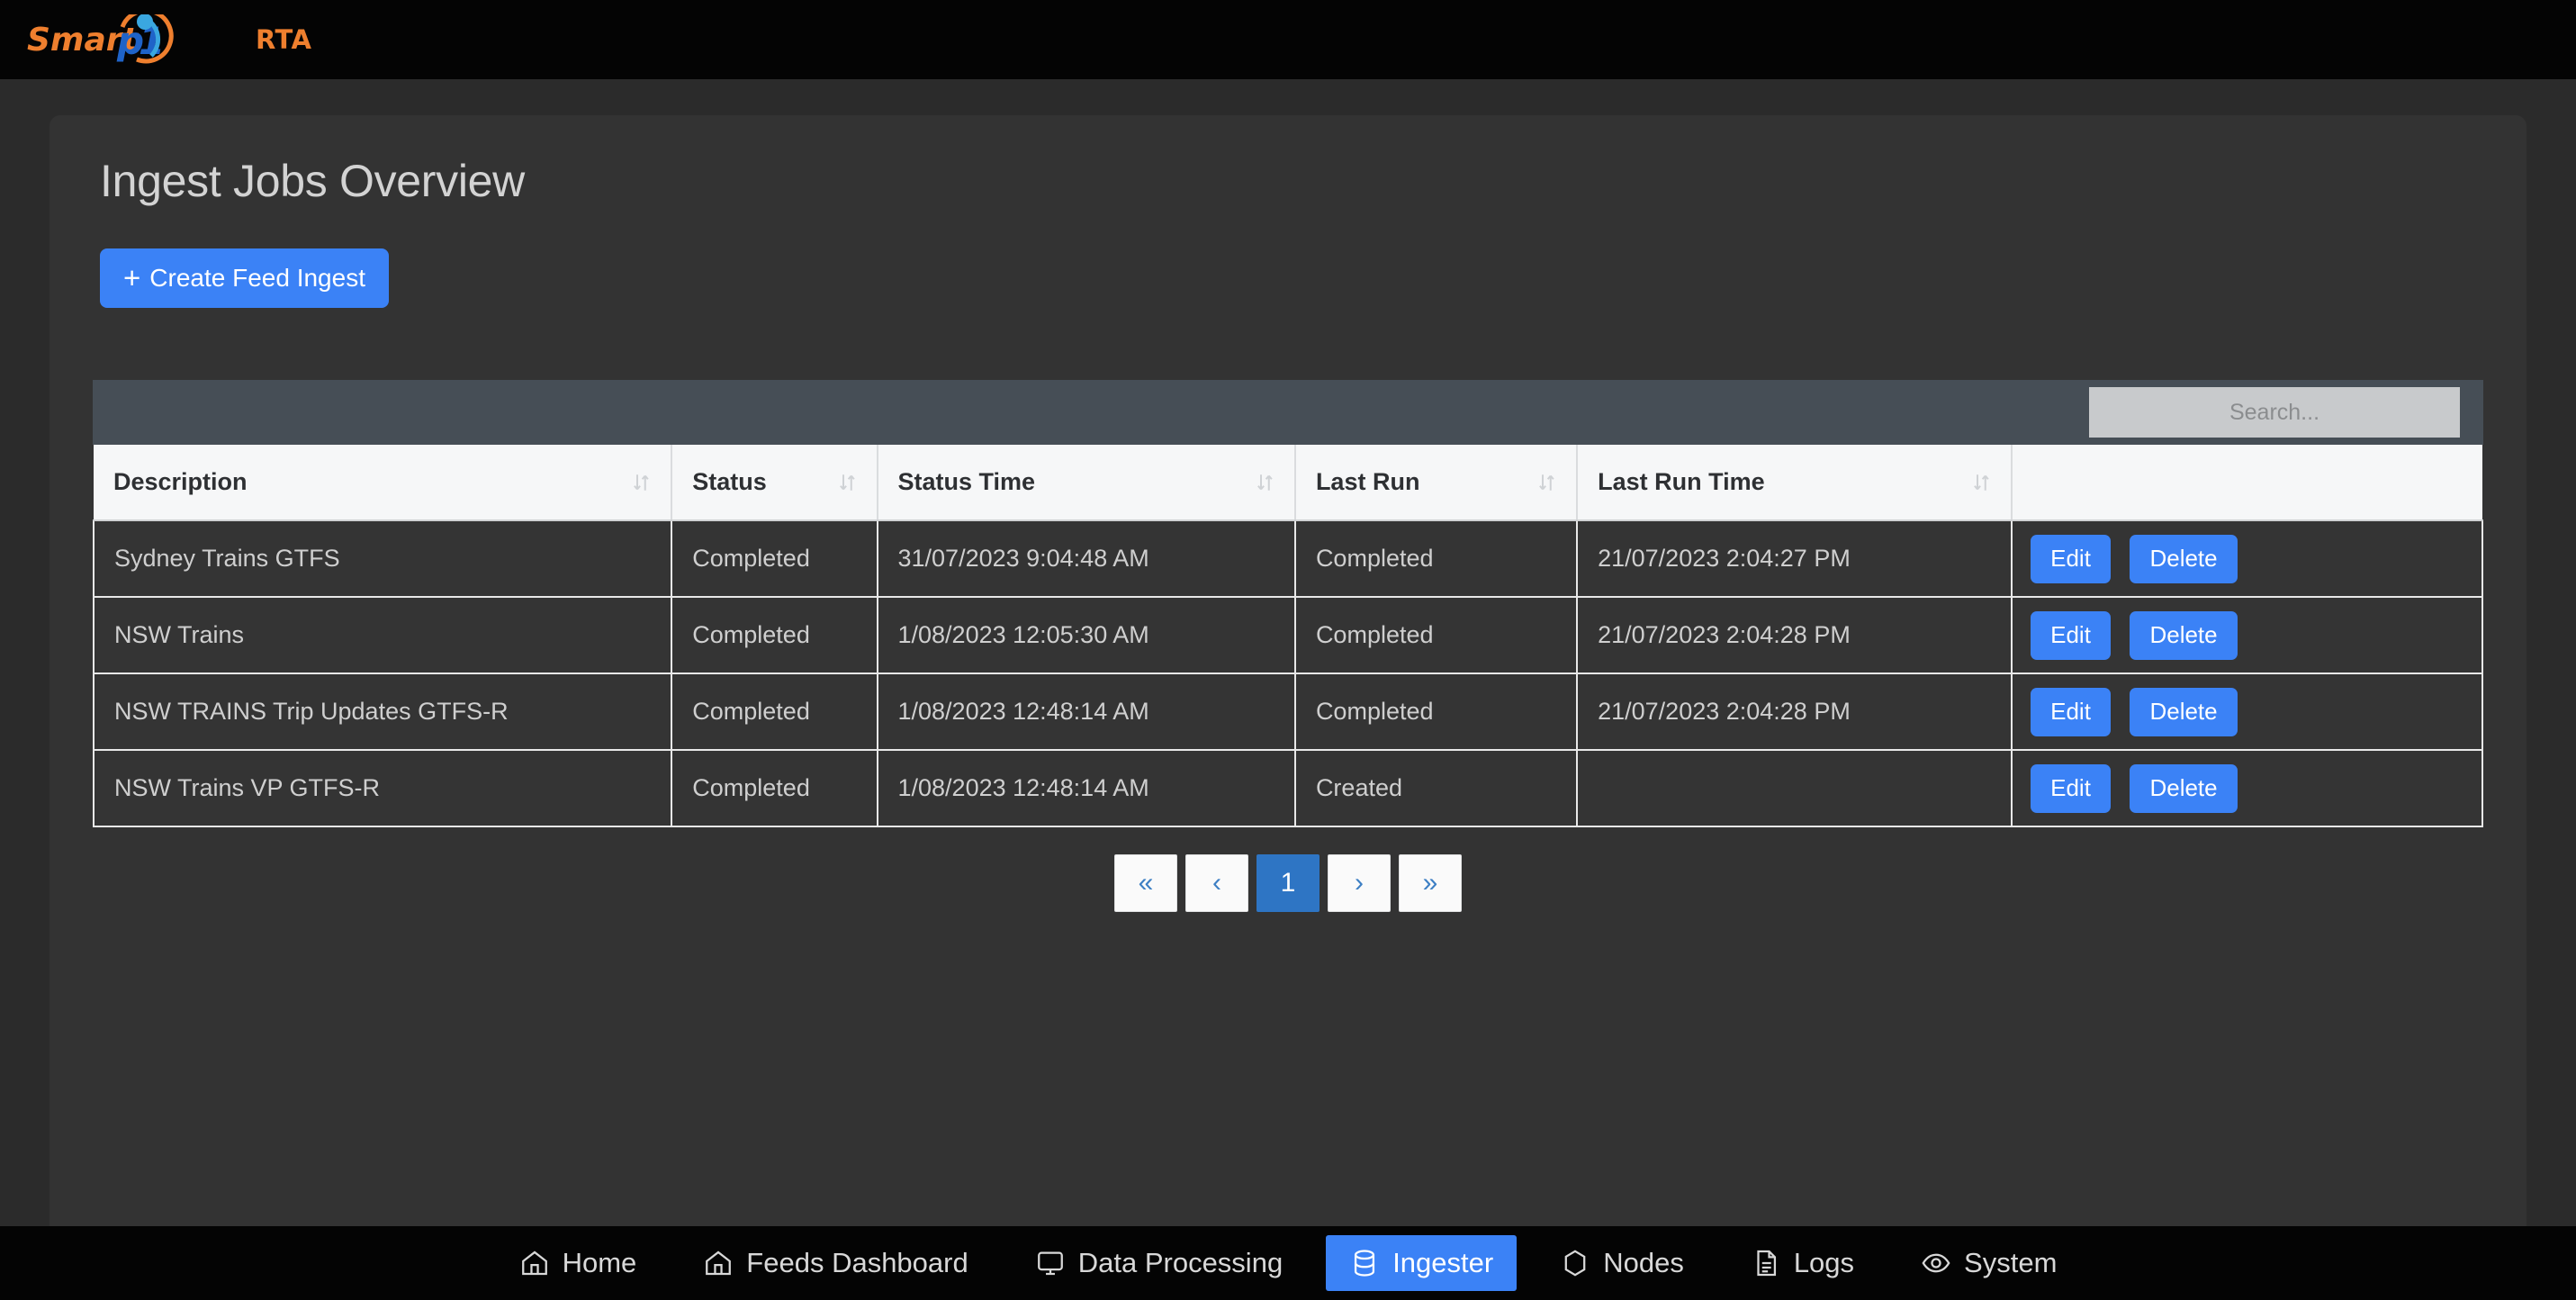 This screenshot has width=2576, height=1300. Describe the element at coordinates (1288, 39) in the screenshot. I see `top-bar: Smart p 1 RTA` at that location.